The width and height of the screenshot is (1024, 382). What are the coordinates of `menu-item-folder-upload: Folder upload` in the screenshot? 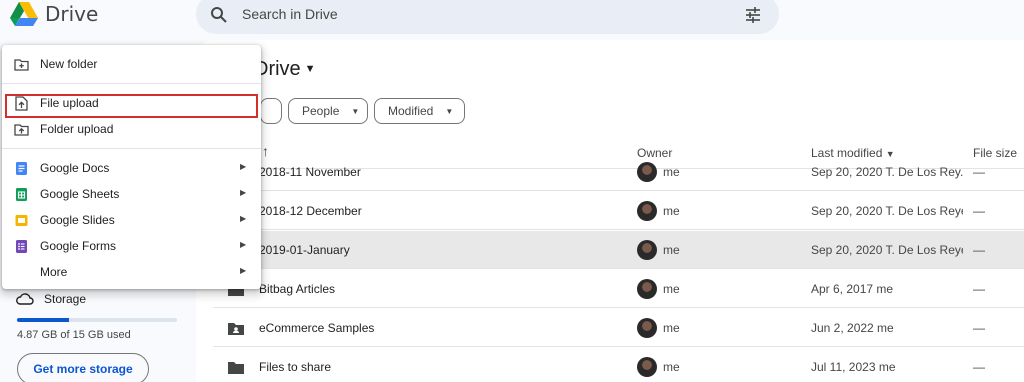 It's located at (131, 129).